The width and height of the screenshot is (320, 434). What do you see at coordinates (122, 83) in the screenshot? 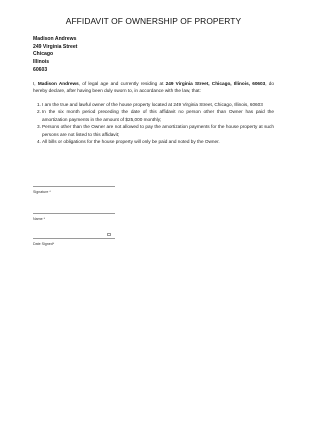
I see `intro-middle: , of legal age and currently residing at` at bounding box center [122, 83].